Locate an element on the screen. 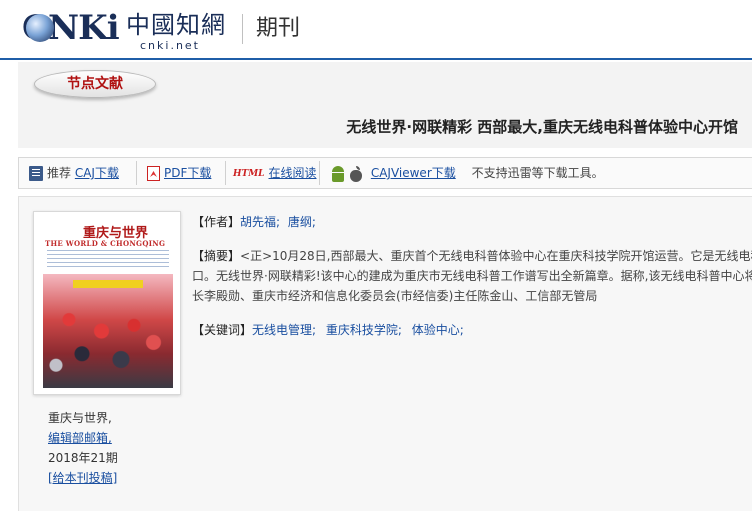 The height and width of the screenshot is (511, 752). editor-email-link: 编辑部邮箱, is located at coordinates (80, 438).